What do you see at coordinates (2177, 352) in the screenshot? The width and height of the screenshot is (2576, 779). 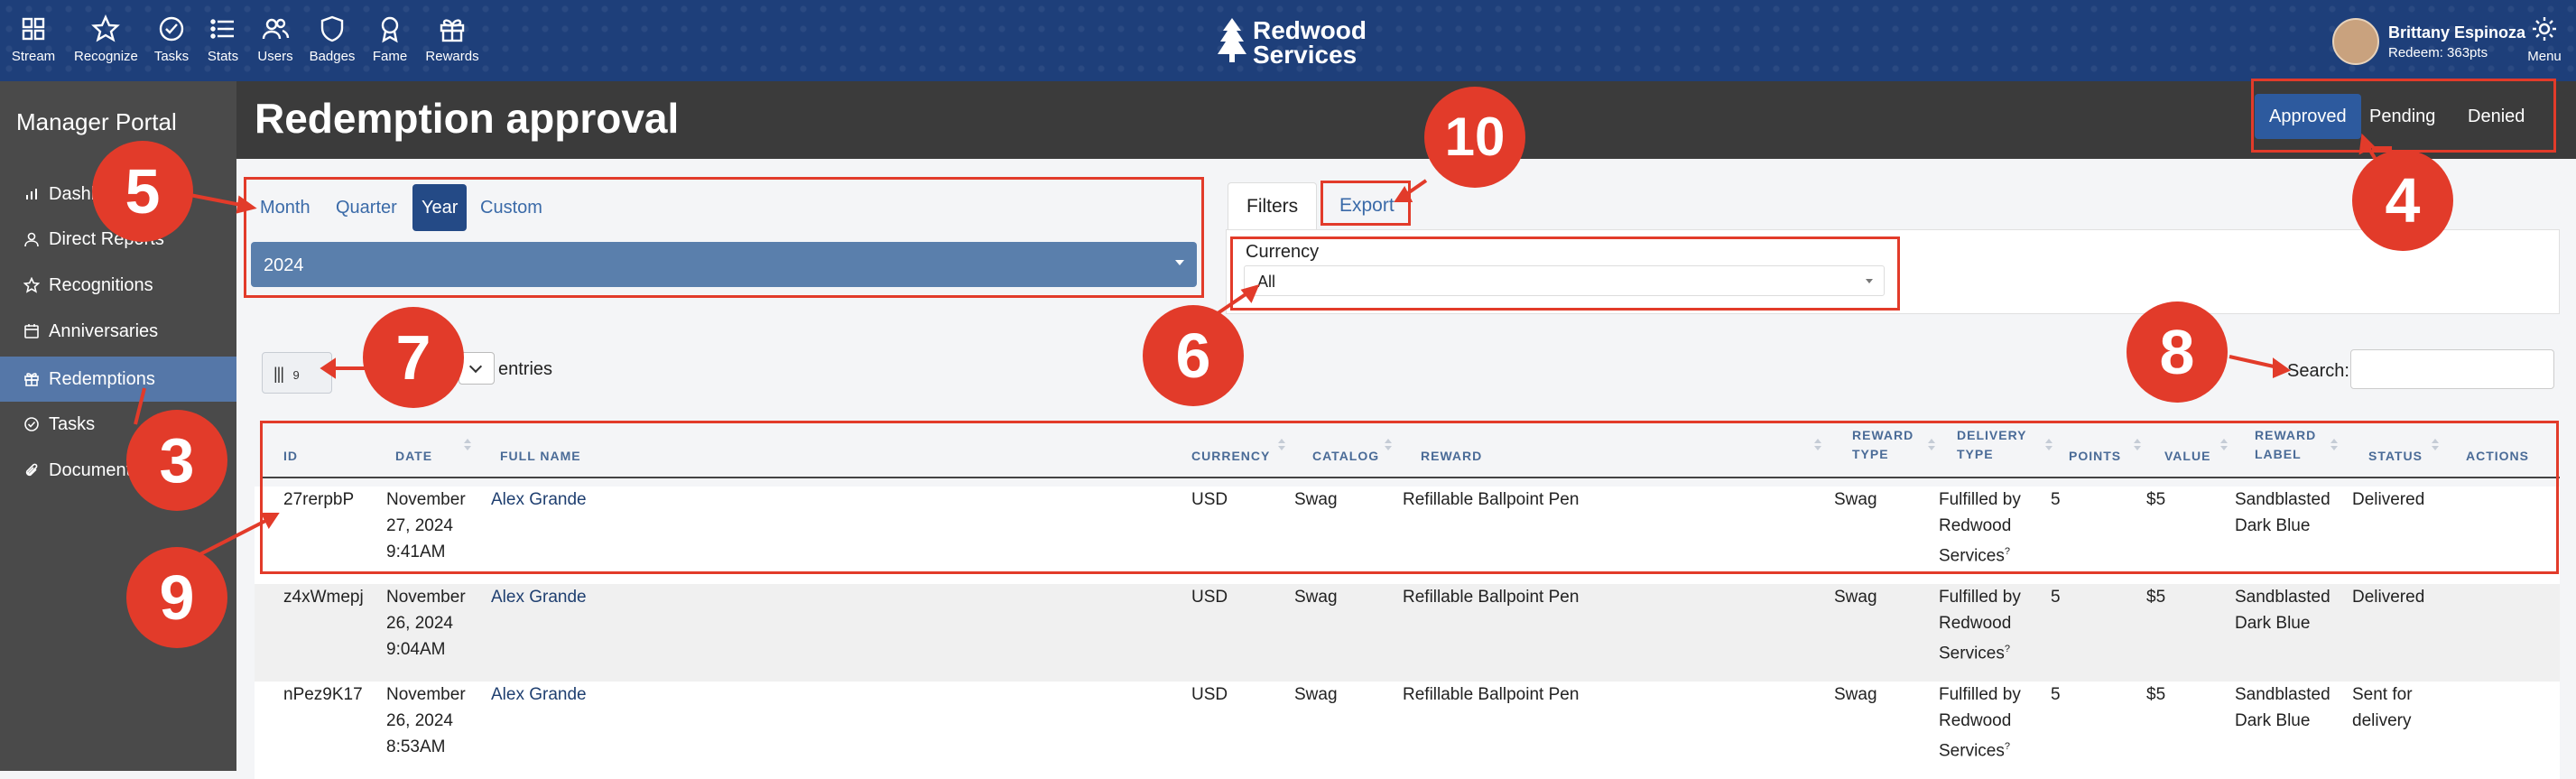 I see `annotation-8: 8` at bounding box center [2177, 352].